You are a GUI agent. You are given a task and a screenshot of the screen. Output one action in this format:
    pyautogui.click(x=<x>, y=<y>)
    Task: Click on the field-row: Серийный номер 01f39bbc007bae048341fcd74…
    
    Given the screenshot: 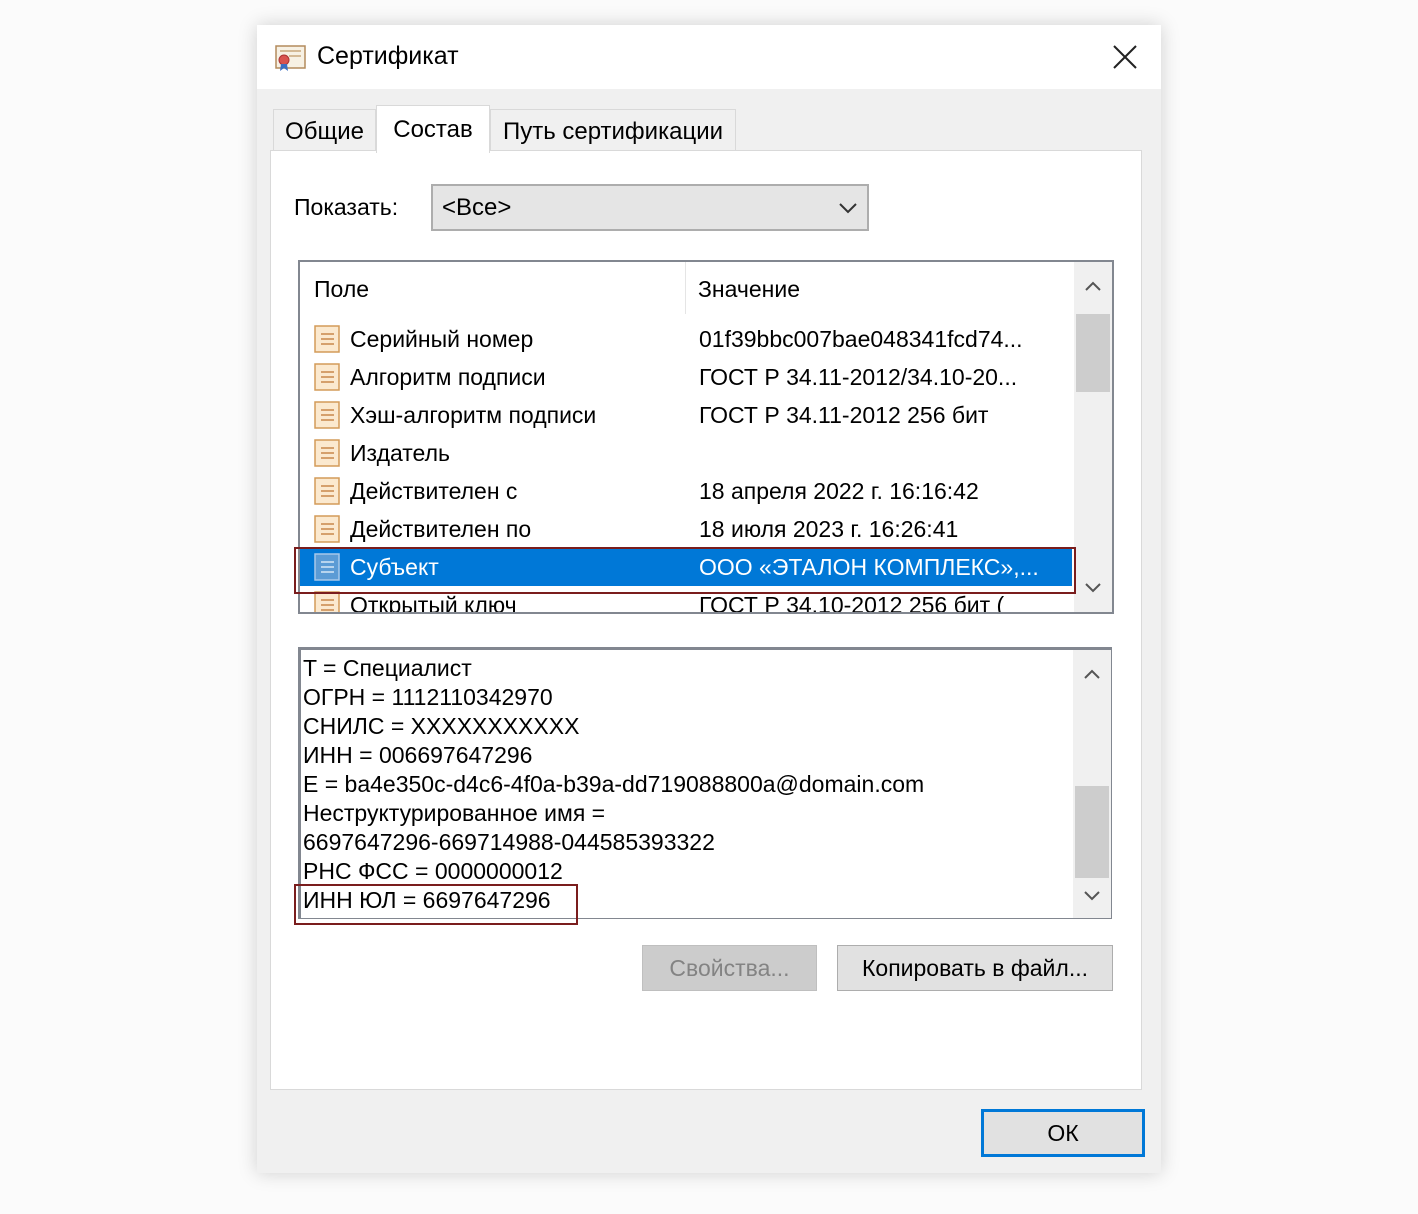 What is the action you would take?
    pyautogui.click(x=686, y=339)
    